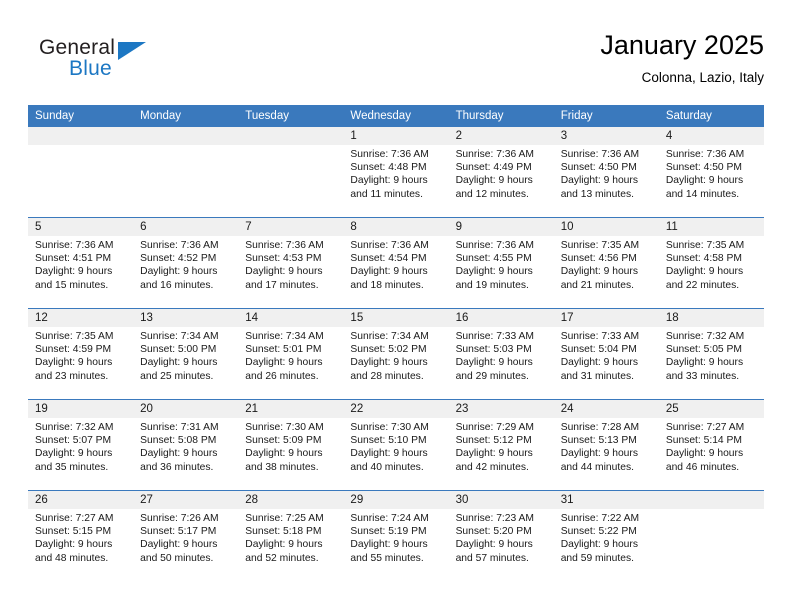  I want to click on sunrise-text: Sunrise: 7:32 AM, so click(74, 427).